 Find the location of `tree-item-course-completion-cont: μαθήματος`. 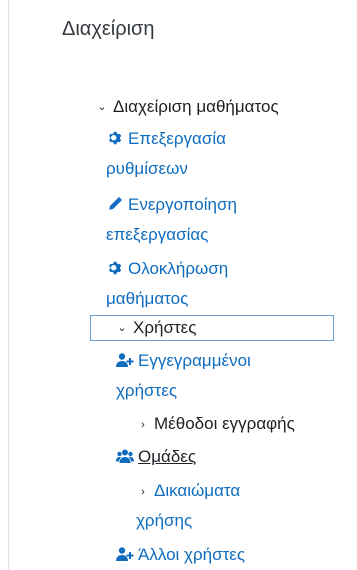

tree-item-course-completion-cont: μαθήματος is located at coordinates (147, 299).